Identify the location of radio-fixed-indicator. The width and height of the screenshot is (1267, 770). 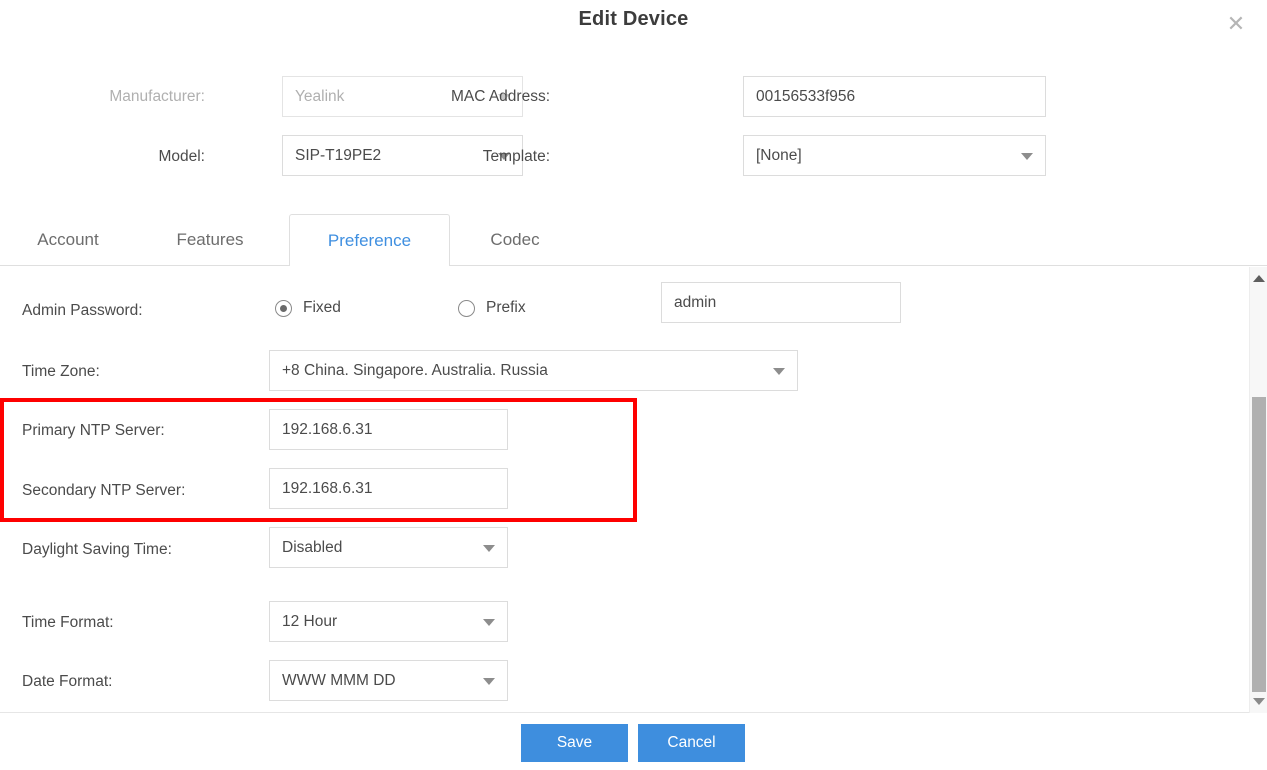
(283, 308).